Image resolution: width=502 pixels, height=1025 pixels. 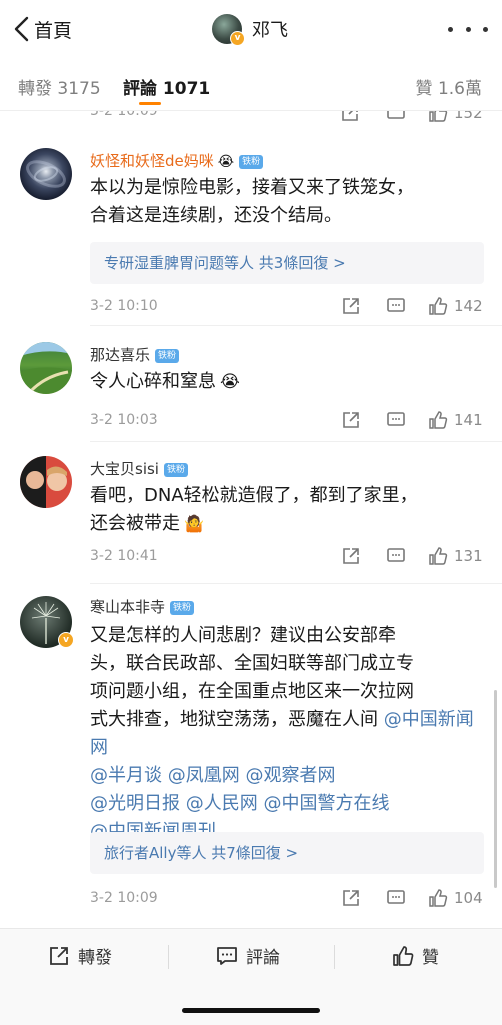 I want to click on comment-line: 又是怎样的人间悲剧？建议由公安部牵, so click(x=243, y=635).